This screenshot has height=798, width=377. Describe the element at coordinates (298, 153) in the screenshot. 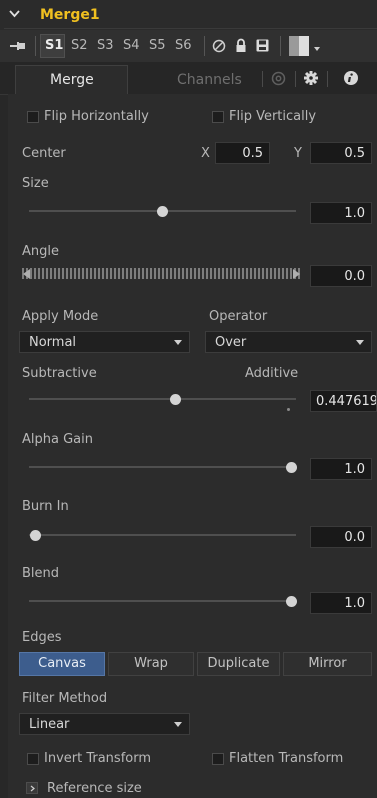

I see `center-y-label: Y` at that location.